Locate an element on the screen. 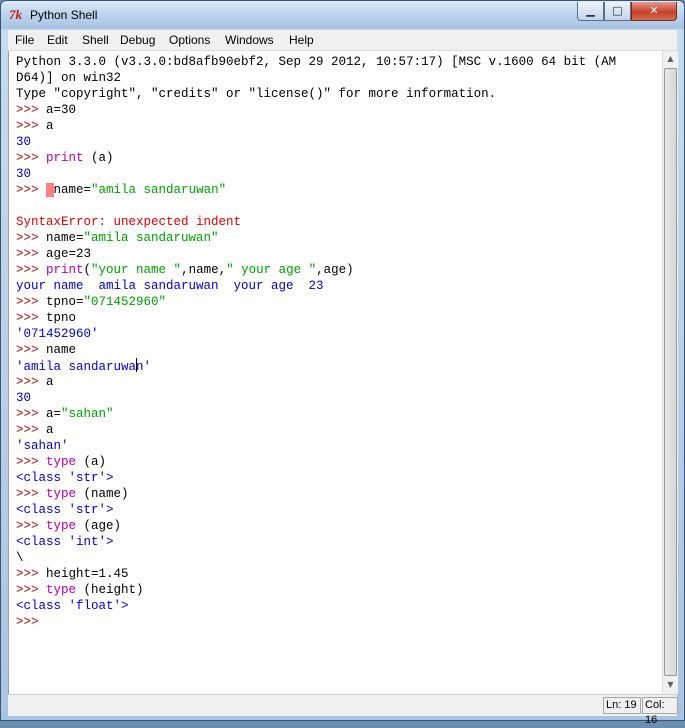 The width and height of the screenshot is (685, 728). status-bar: Ln: 19 Col: 16 is located at coordinates (343, 710).